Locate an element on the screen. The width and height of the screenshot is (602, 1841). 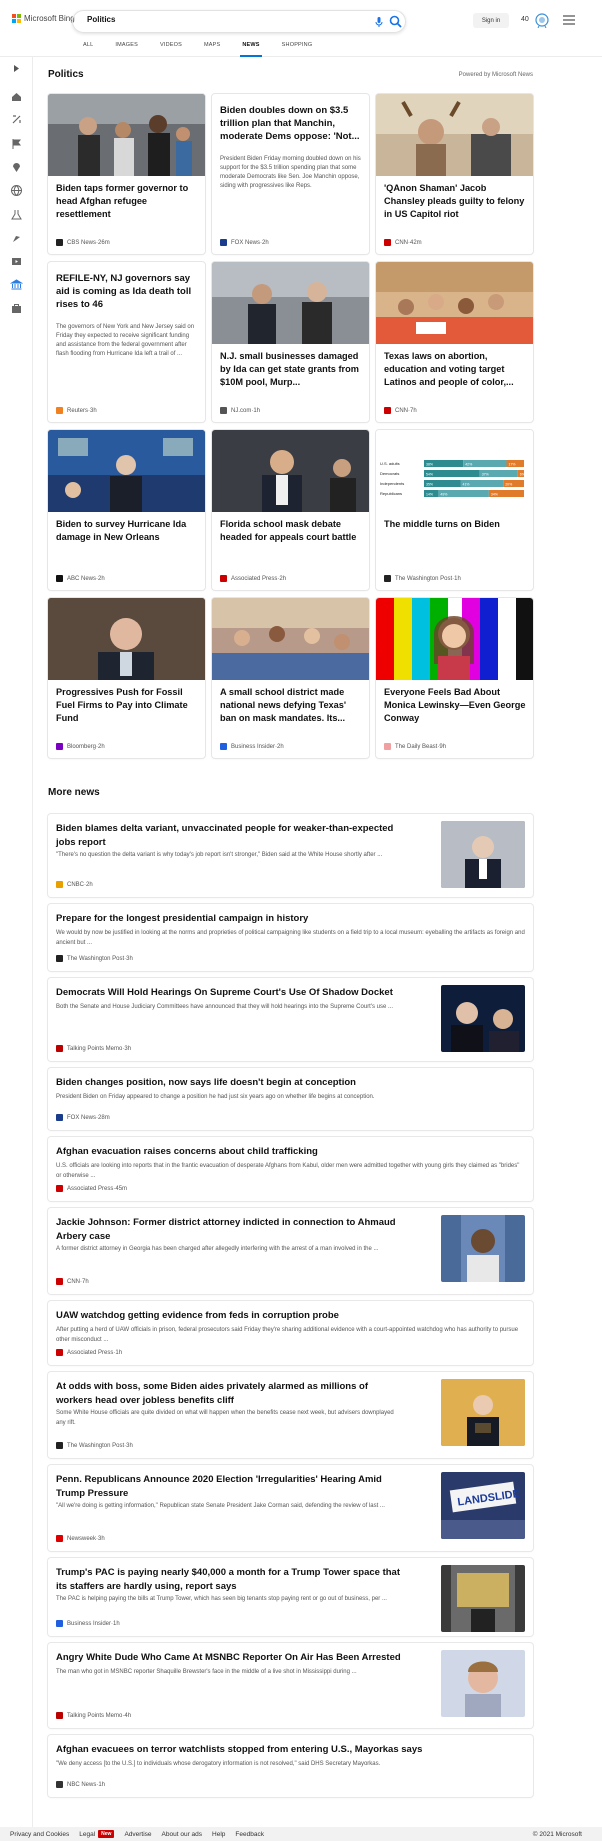
technology-icon is located at coordinates (16, 238).